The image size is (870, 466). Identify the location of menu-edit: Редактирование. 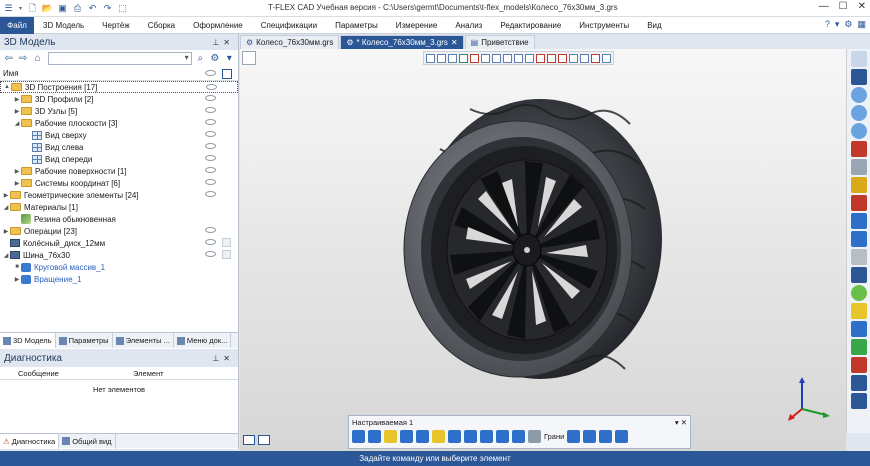
(530, 25).